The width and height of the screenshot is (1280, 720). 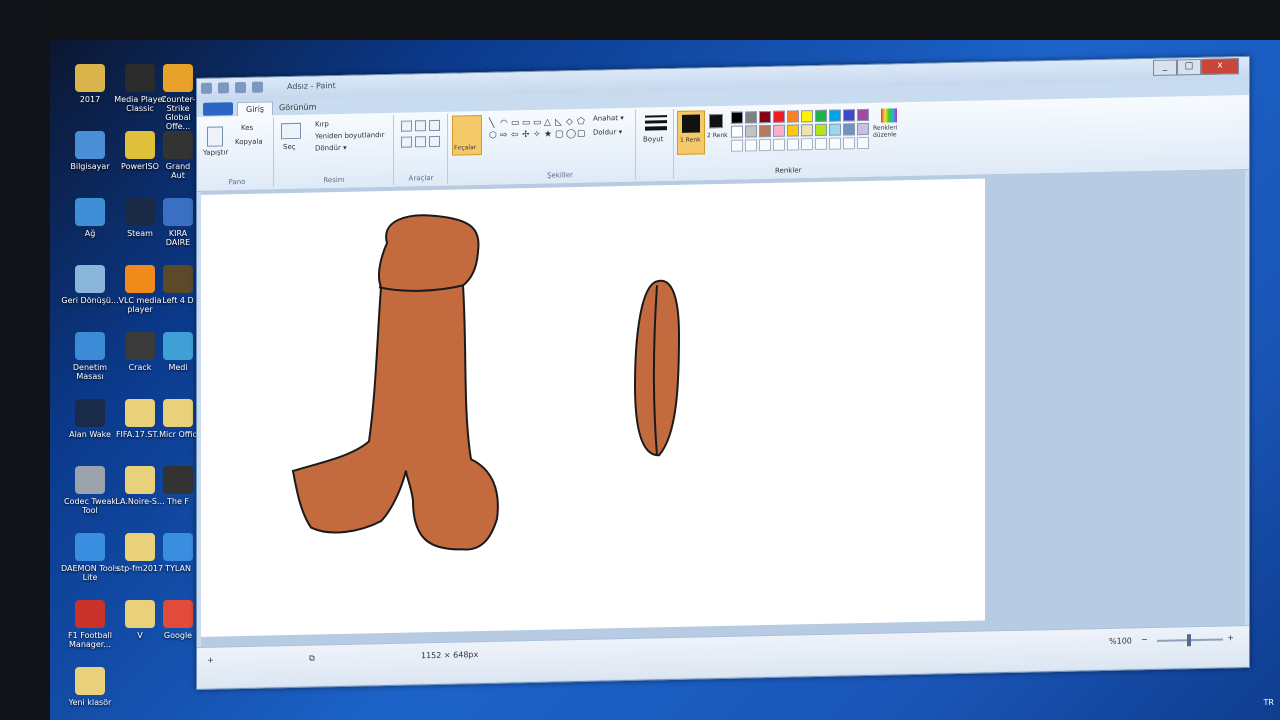 I want to click on shape-tool-icon: ⬠, so click(x=581, y=122).